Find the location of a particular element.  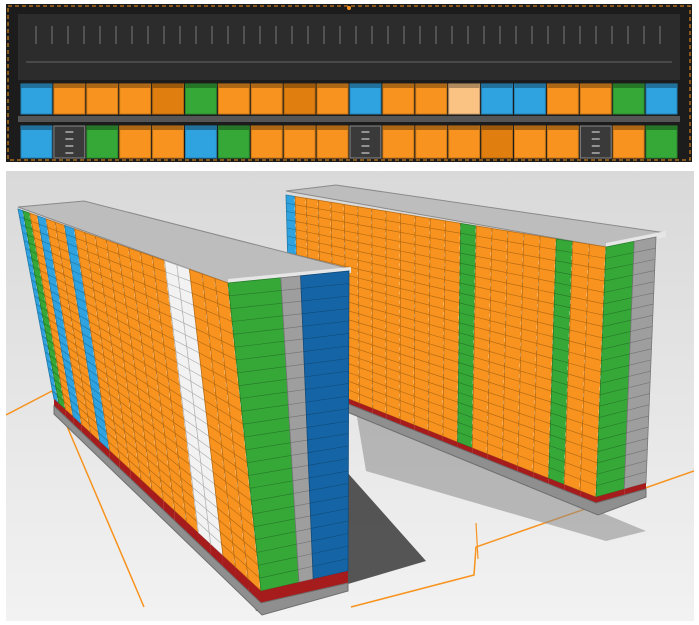

aisle is located at coordinates (349, 119).